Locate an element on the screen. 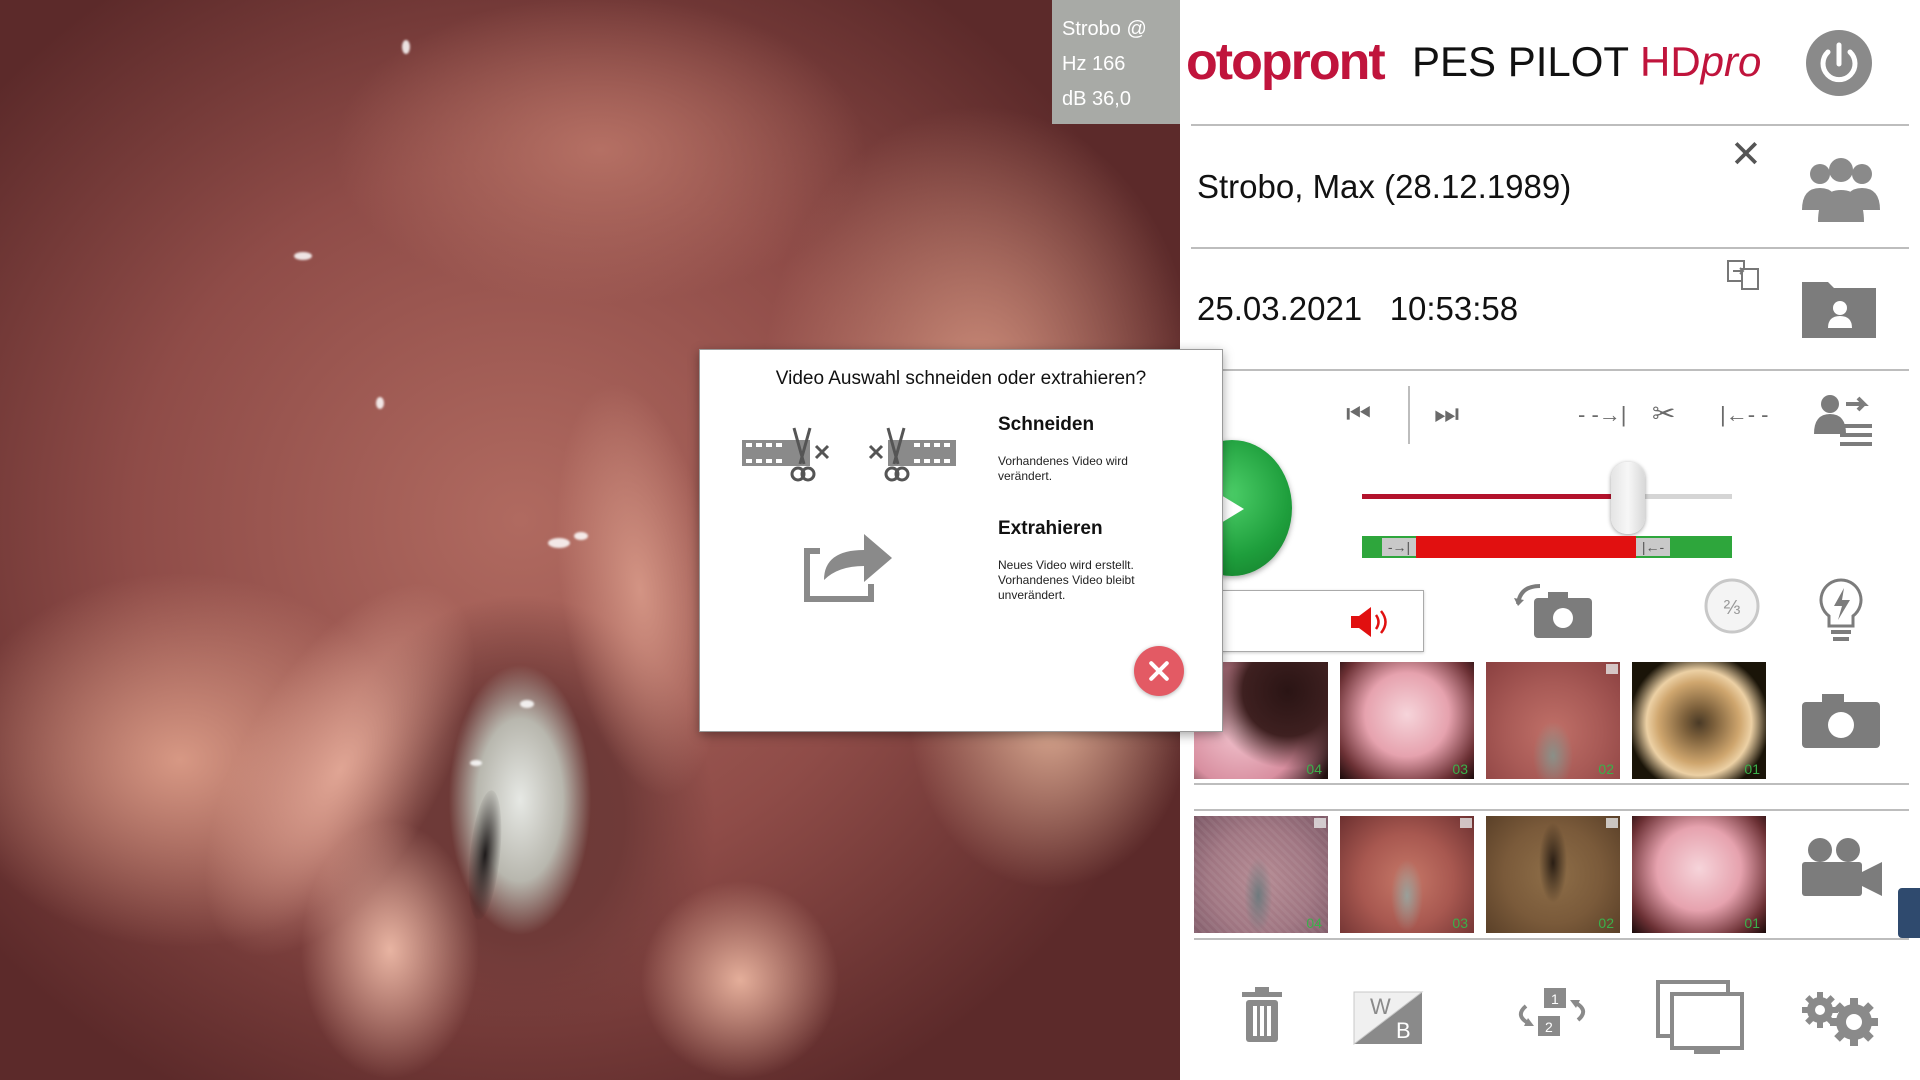  image-thumbnail: 03 is located at coordinates (1407, 720).